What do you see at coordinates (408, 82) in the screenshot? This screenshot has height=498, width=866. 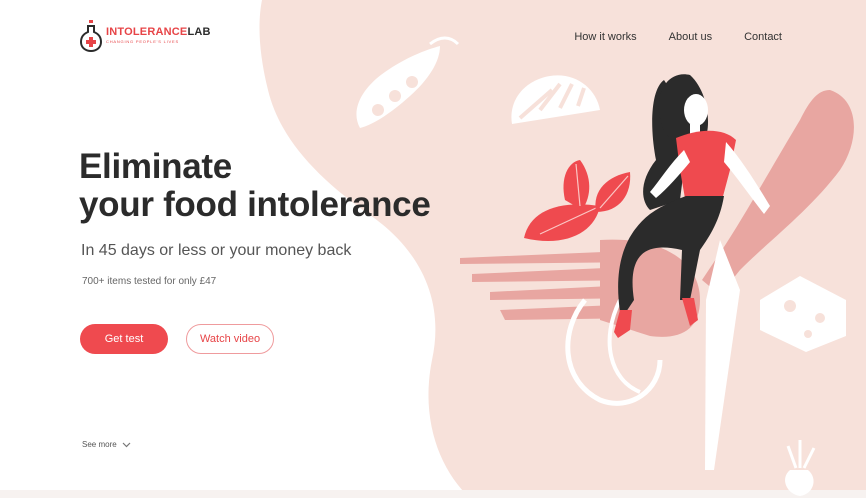 I see `pea-pod-illustration` at bounding box center [408, 82].